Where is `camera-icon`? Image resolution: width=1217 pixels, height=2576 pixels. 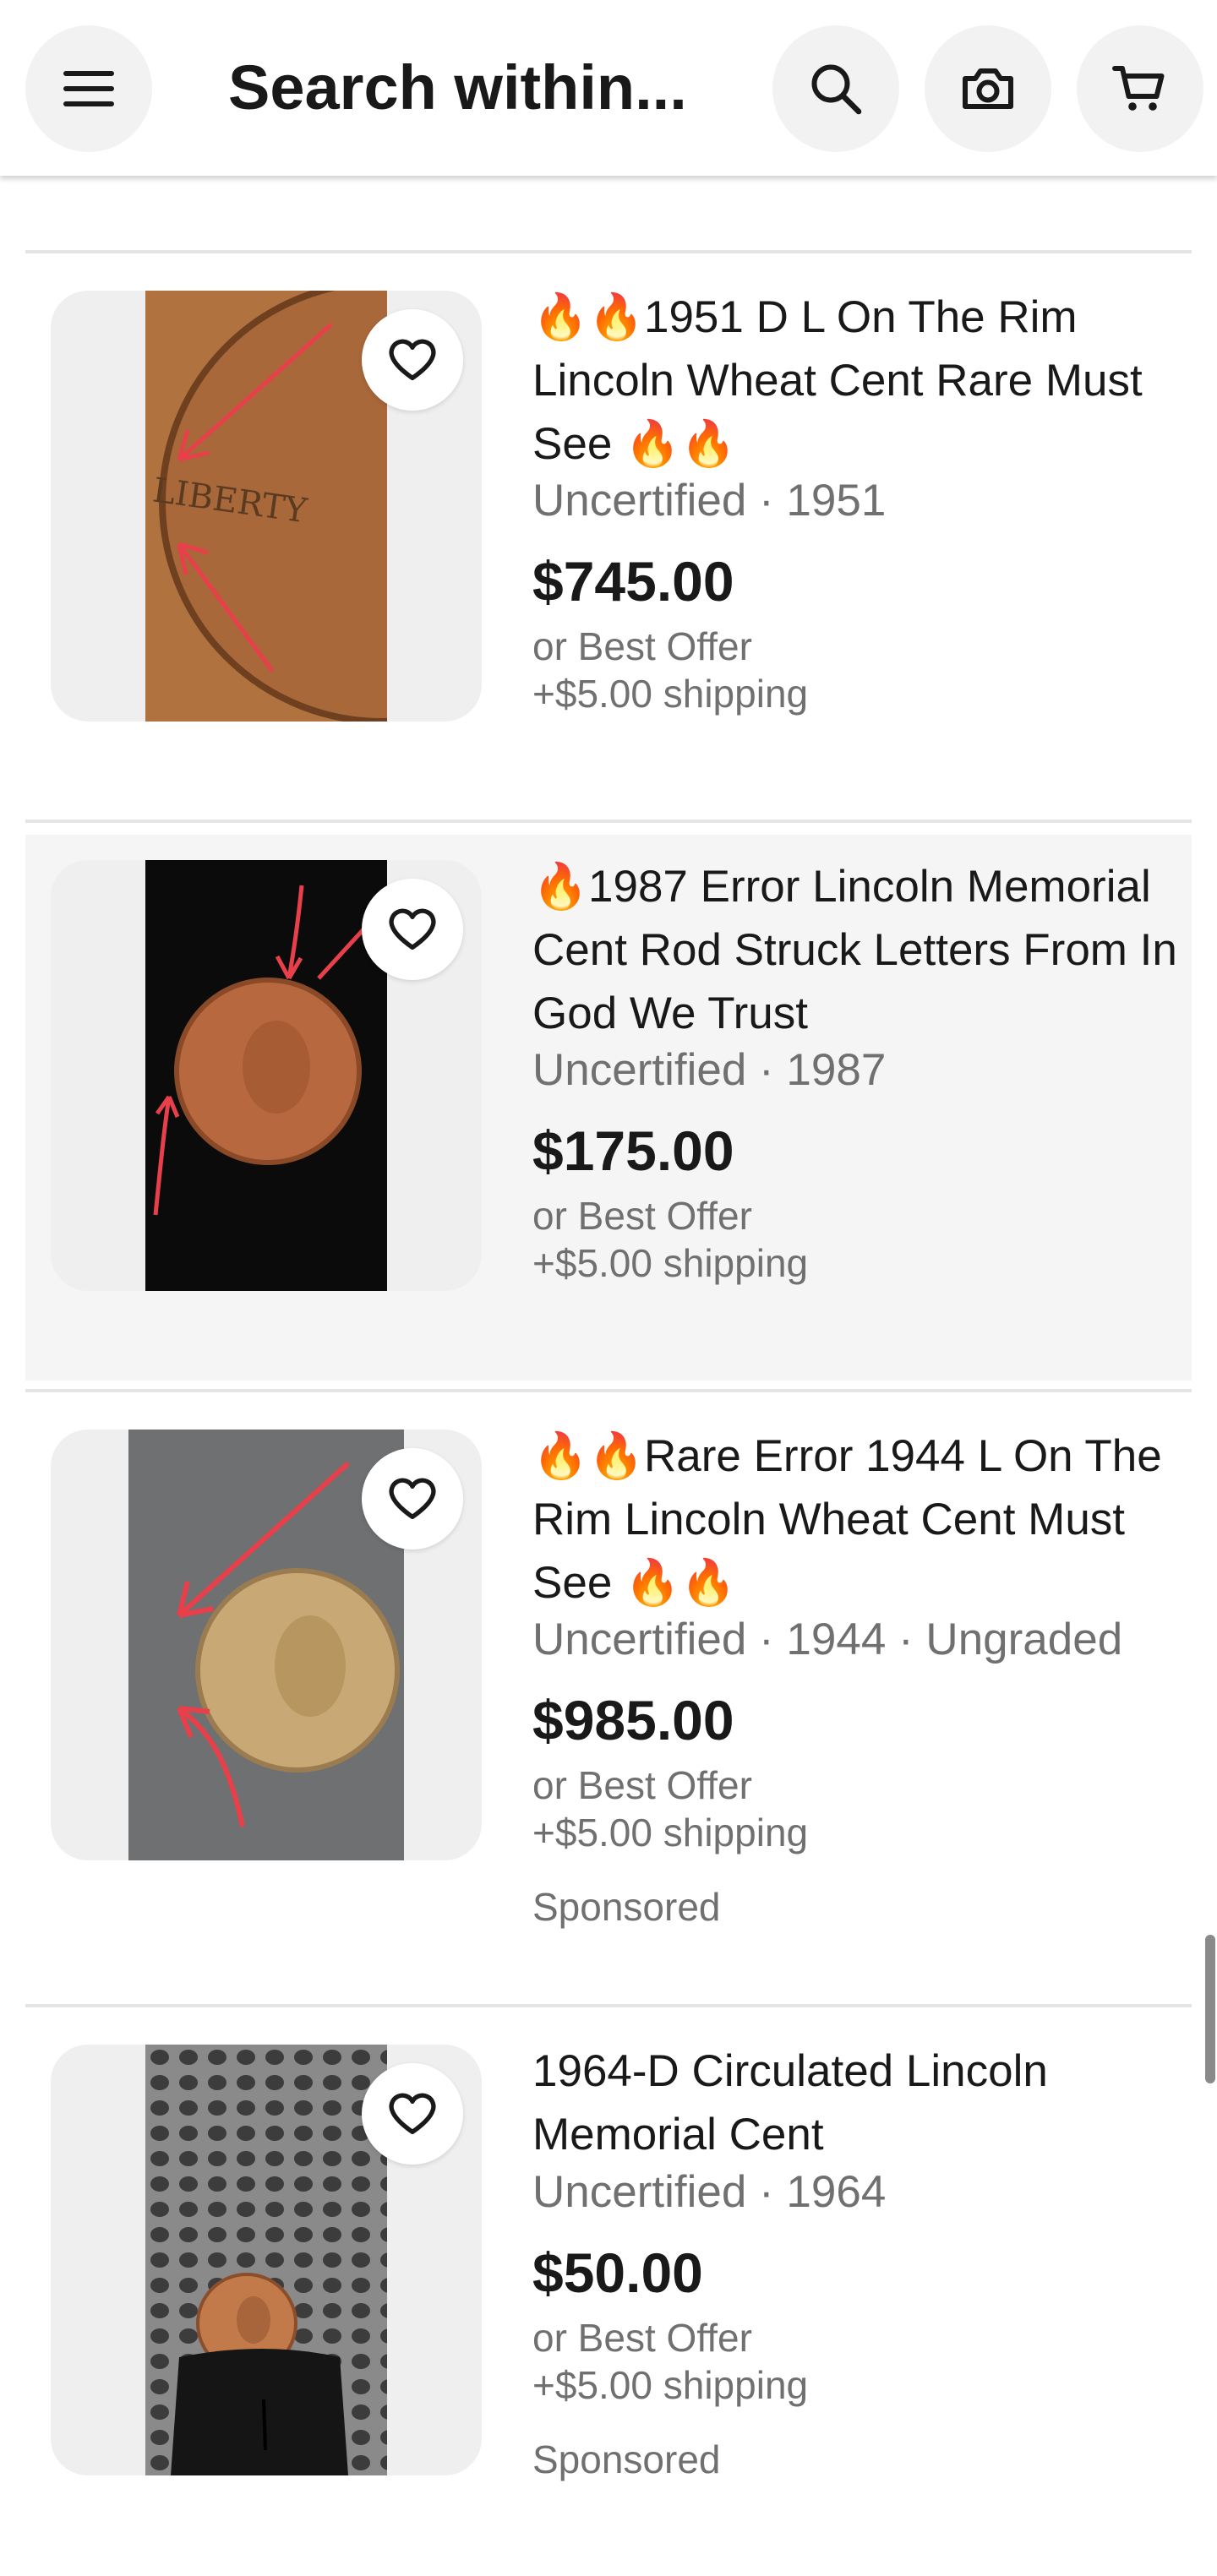 camera-icon is located at coordinates (988, 88).